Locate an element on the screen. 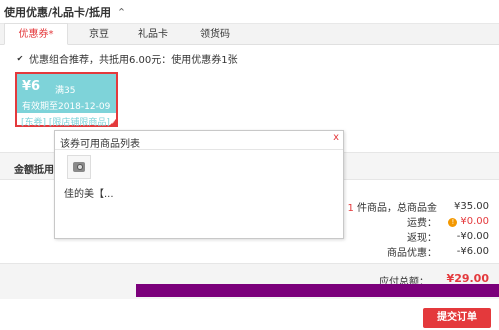 Image resolution: width=499 pixels, height=330 pixels. shipping-value: ¥0.00 is located at coordinates (474, 221).